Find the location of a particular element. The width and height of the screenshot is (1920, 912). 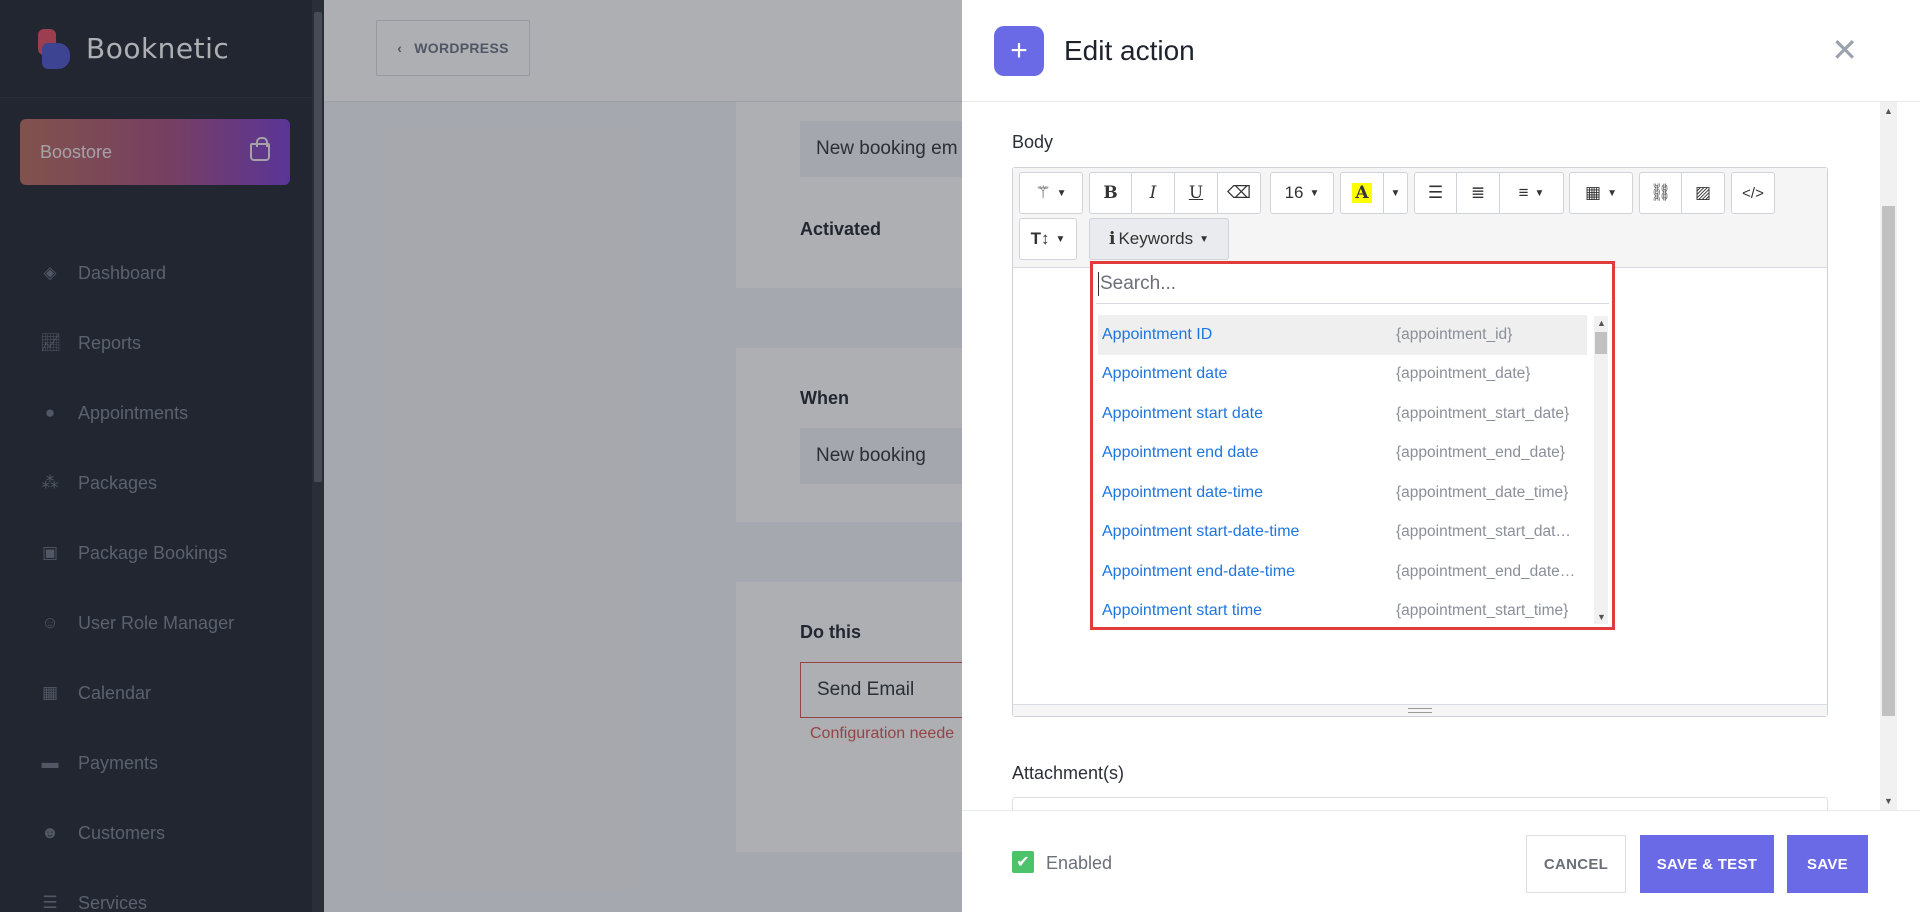

attachments-label: Attachment(s) is located at coordinates (1068, 773).